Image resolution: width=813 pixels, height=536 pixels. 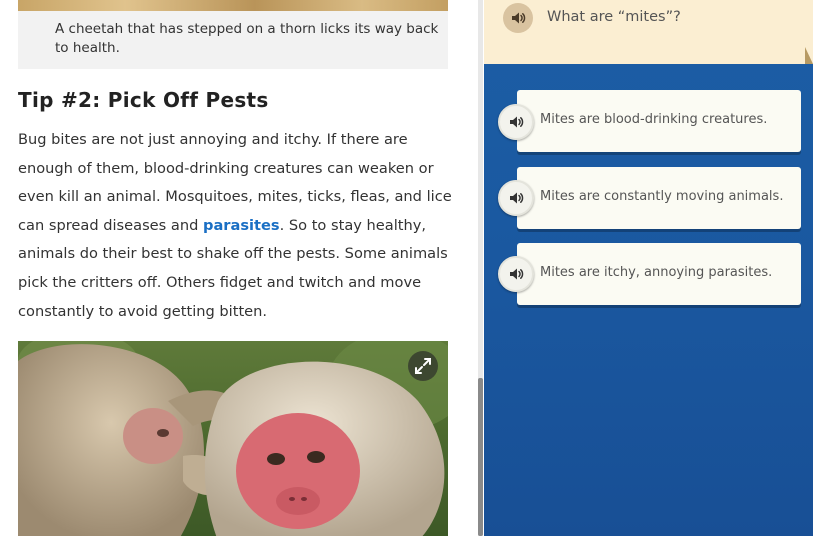 What do you see at coordinates (654, 119) in the screenshot?
I see `answer-option-label: Mites are blood-drinking creatures.` at bounding box center [654, 119].